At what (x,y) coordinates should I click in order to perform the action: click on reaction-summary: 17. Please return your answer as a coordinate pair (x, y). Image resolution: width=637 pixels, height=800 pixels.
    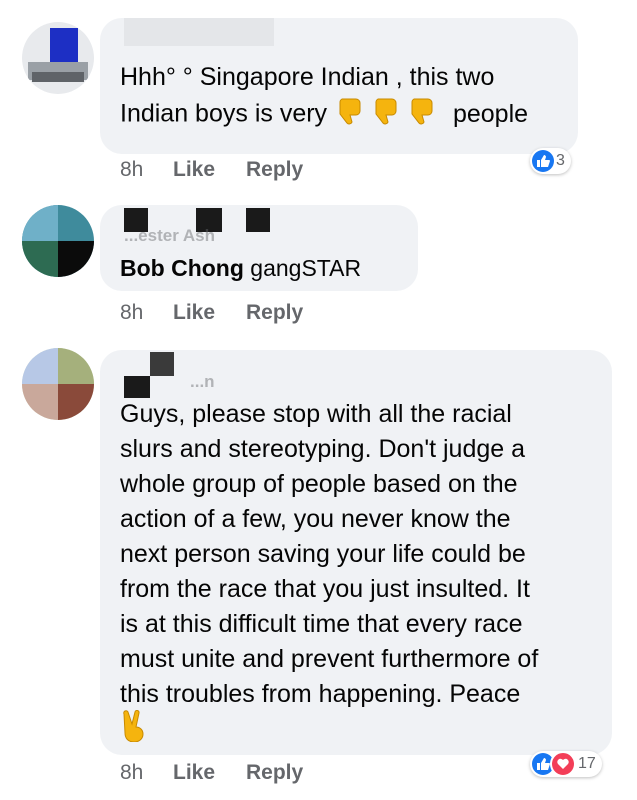
    Looking at the image, I should click on (566, 764).